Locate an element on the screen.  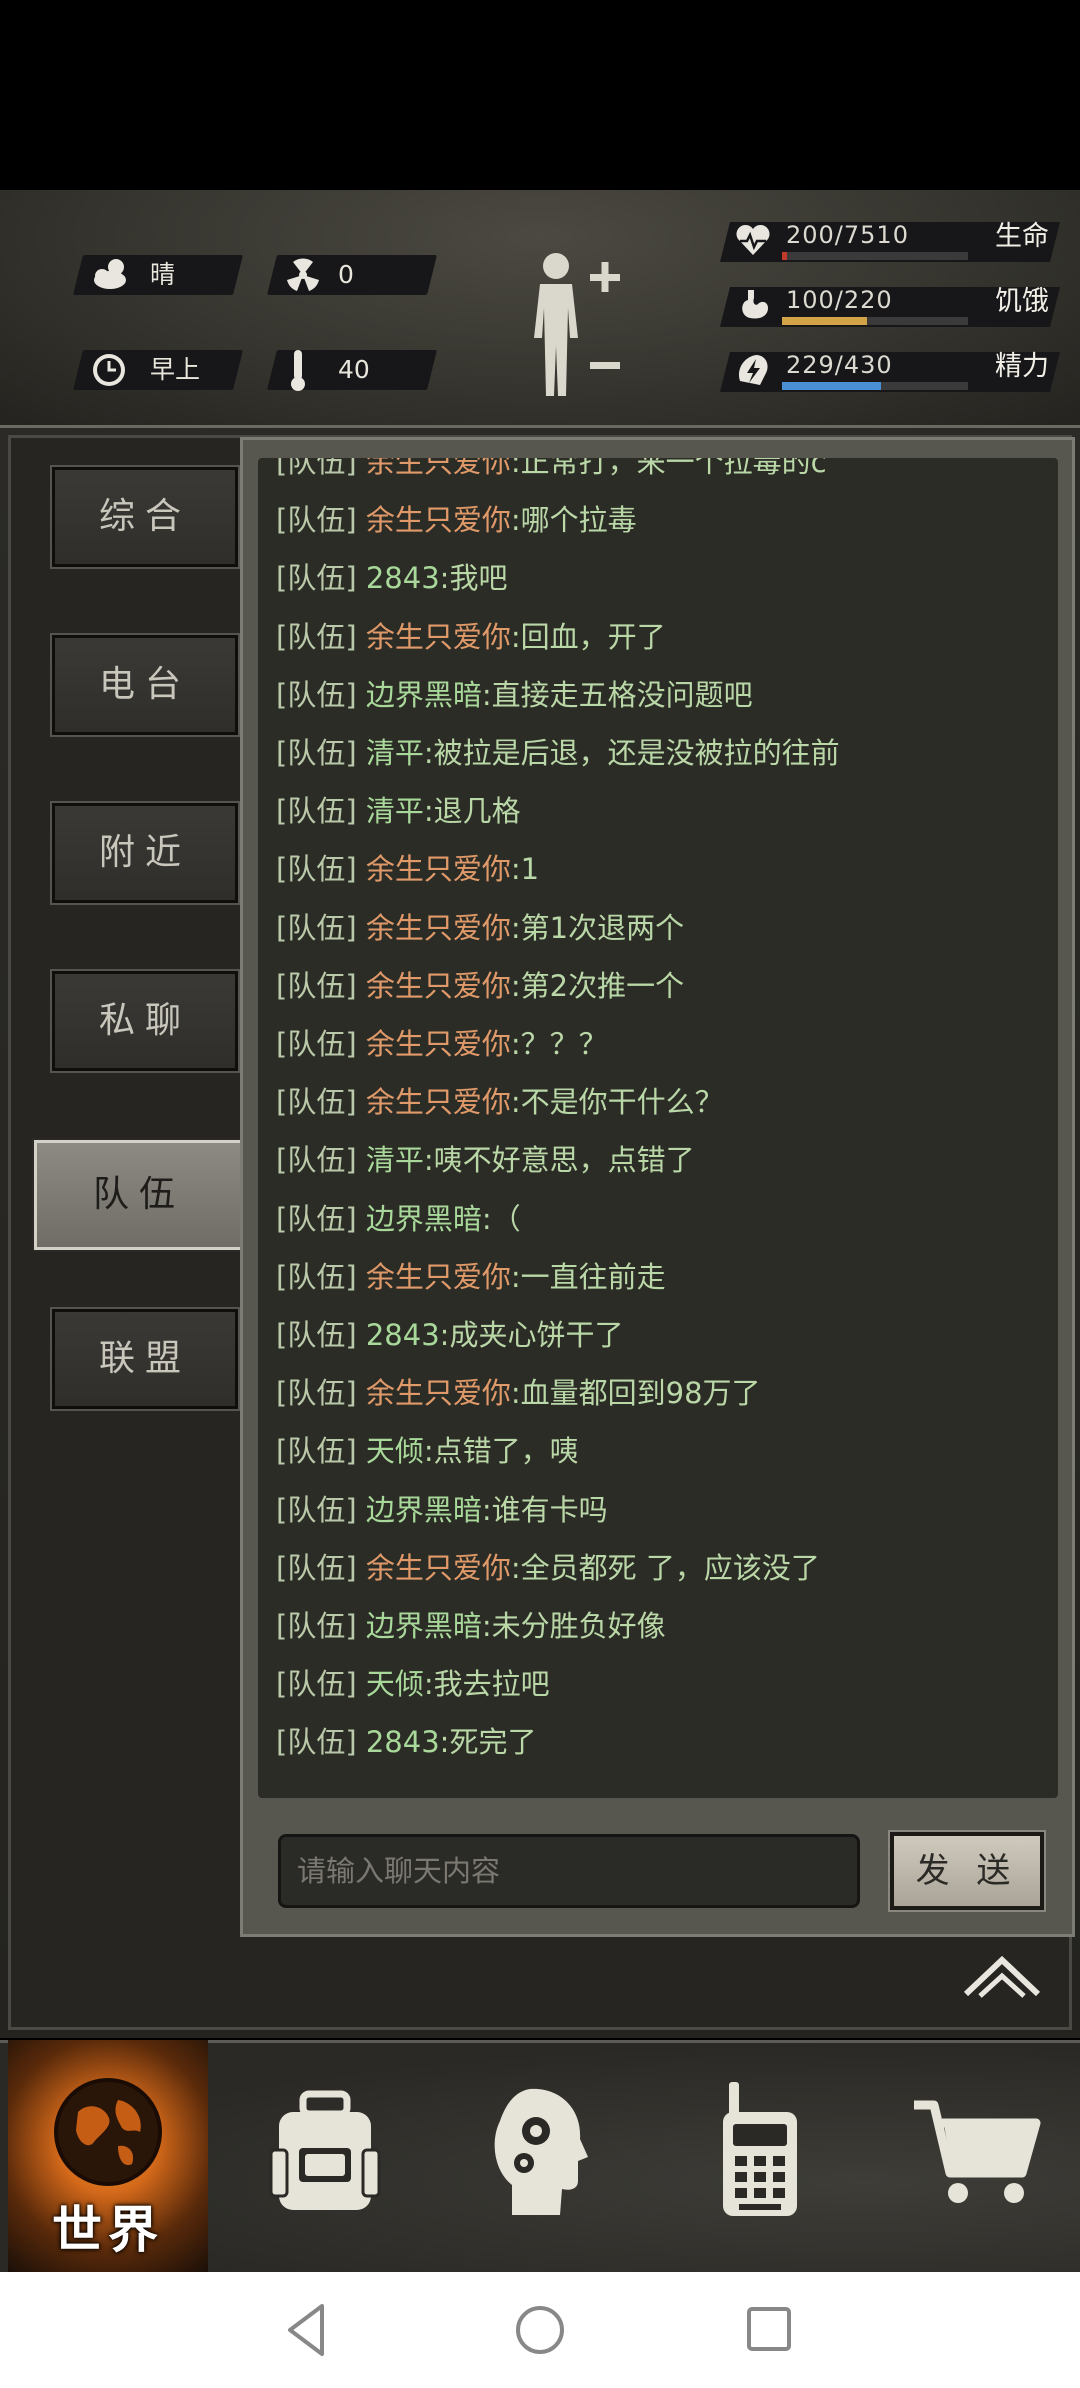
chat-message: [队伍] 余生只爱你:正常打，来一个拉毒的c is located at coordinates (551, 470).